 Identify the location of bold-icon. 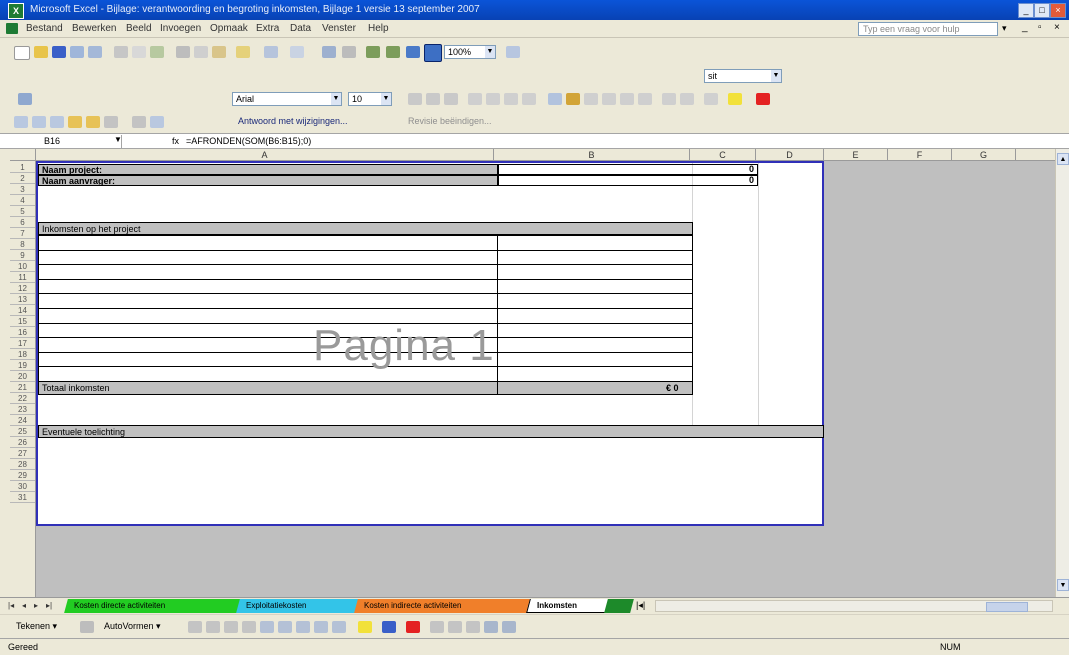
(415, 99).